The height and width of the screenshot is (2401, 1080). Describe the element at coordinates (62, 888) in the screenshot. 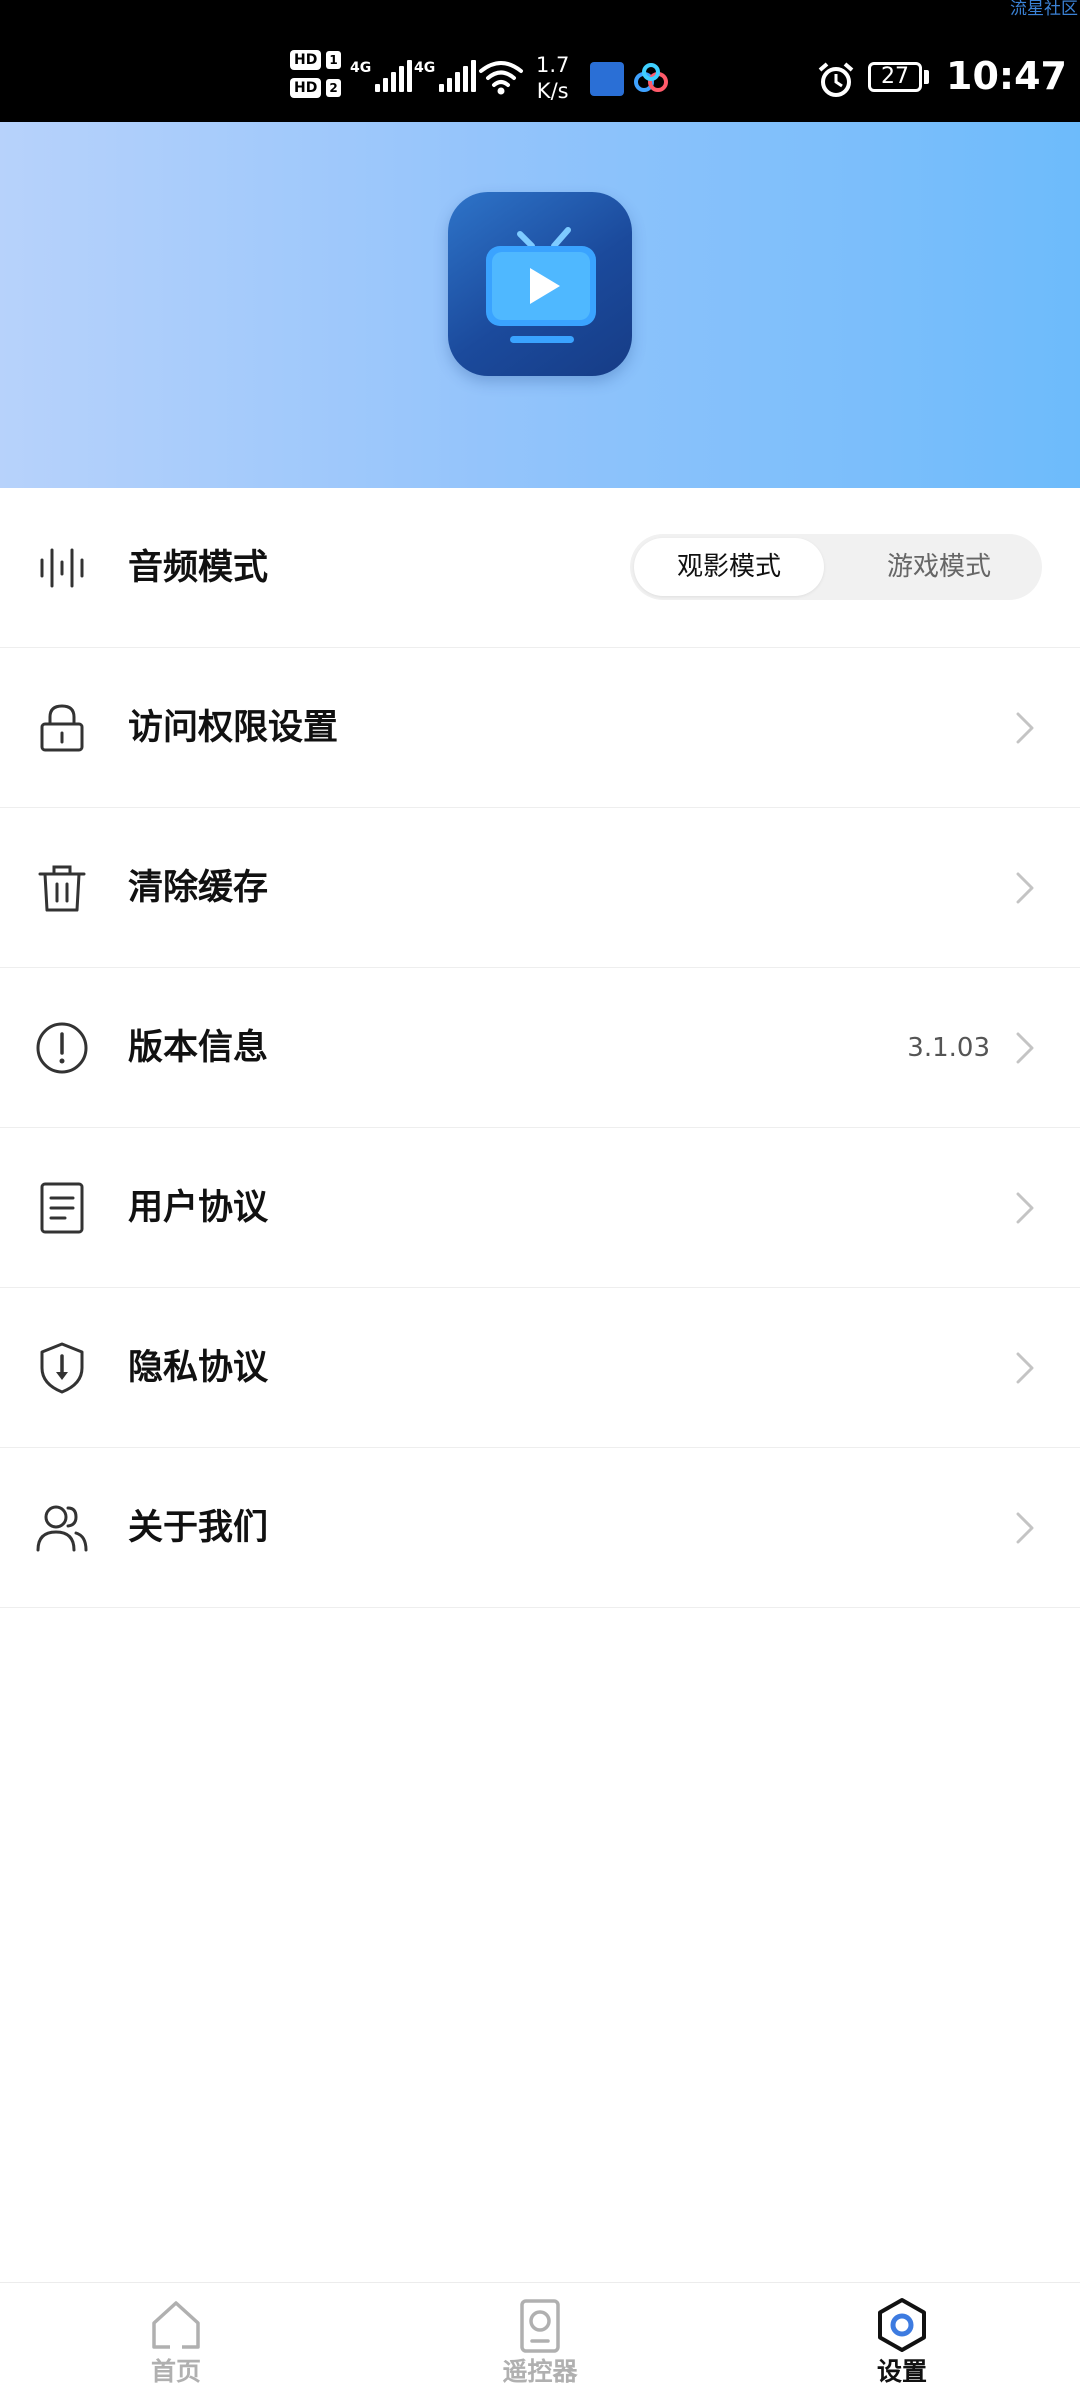

I see `trash-icon` at that location.